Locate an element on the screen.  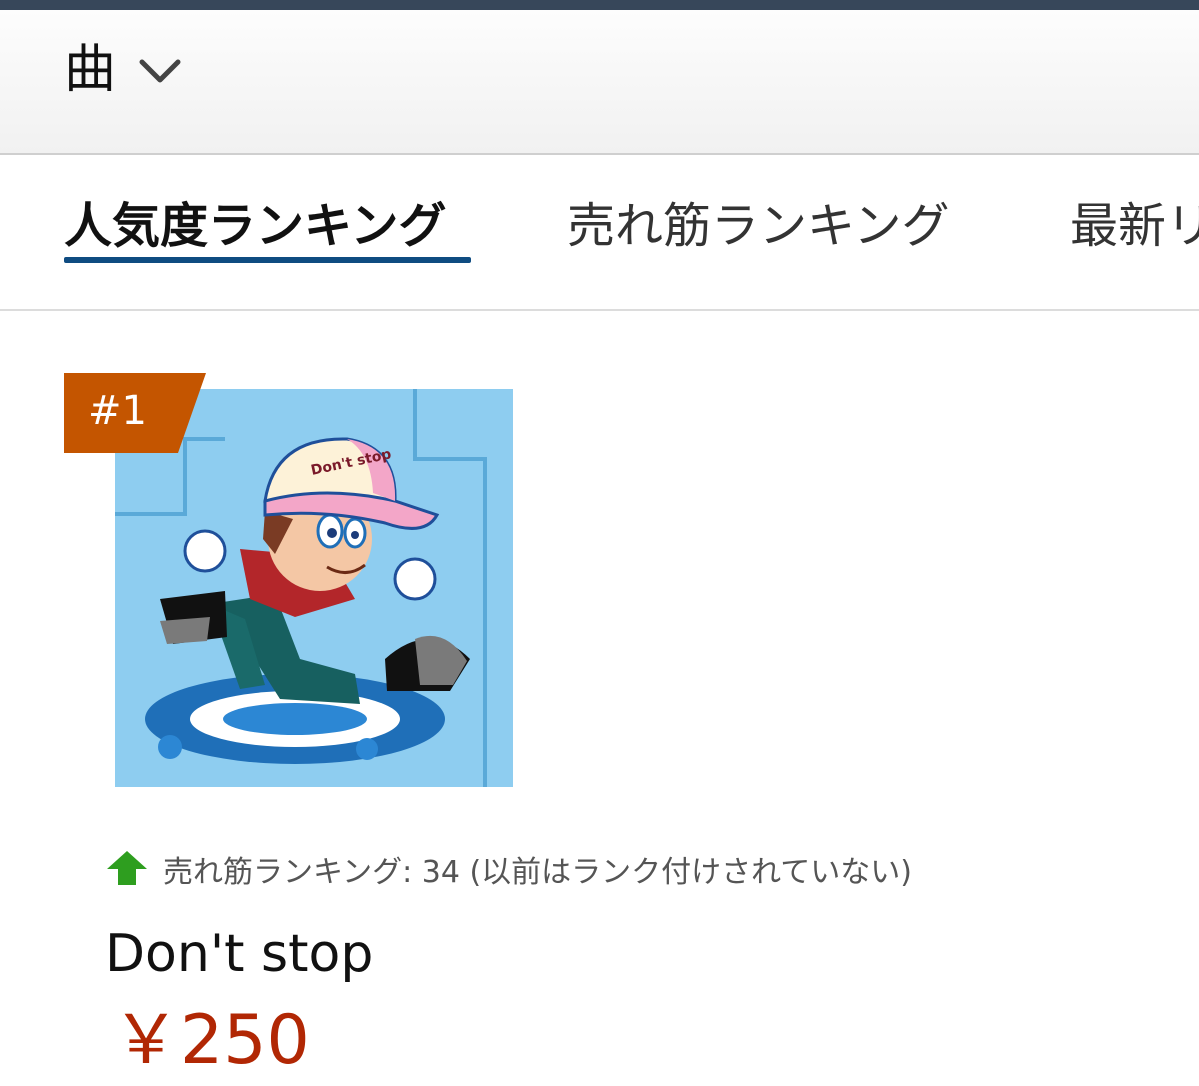
product-price: ￥250 is located at coordinates (211, 1040).